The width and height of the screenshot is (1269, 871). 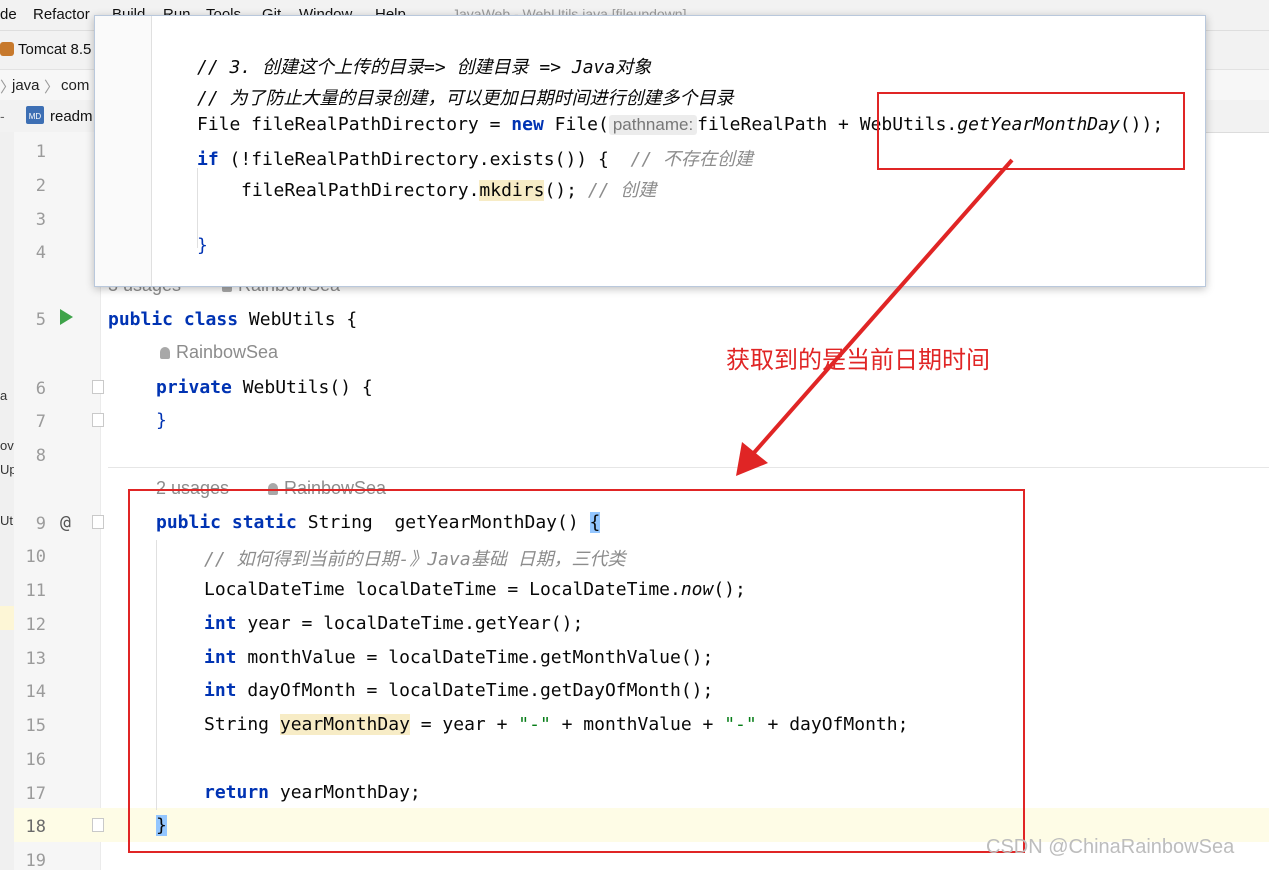 I want to click on popup-code-line: fileRealPathDirectory.mkdirs(); // 创建, so click(x=448, y=189).